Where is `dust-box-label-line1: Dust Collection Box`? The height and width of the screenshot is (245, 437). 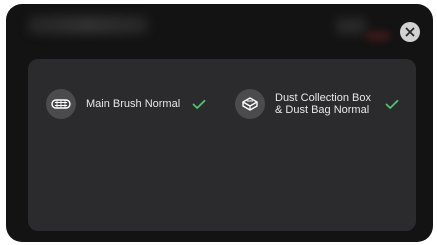 dust-box-label-line1: Dust Collection Box is located at coordinates (323, 98).